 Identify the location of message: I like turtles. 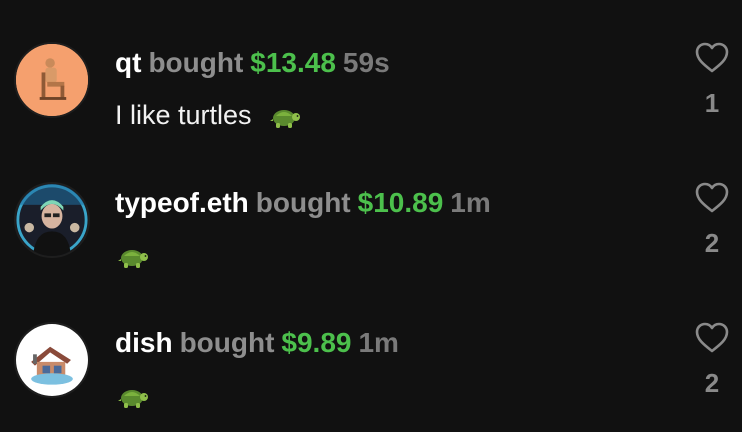
(208, 115).